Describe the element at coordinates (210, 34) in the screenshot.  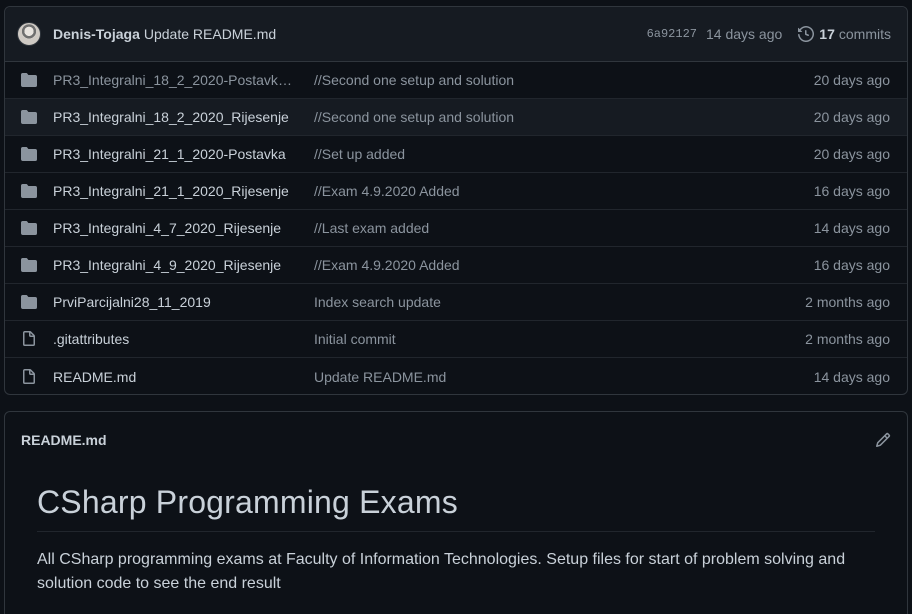
I see `commit-message-link: Update README.md` at that location.